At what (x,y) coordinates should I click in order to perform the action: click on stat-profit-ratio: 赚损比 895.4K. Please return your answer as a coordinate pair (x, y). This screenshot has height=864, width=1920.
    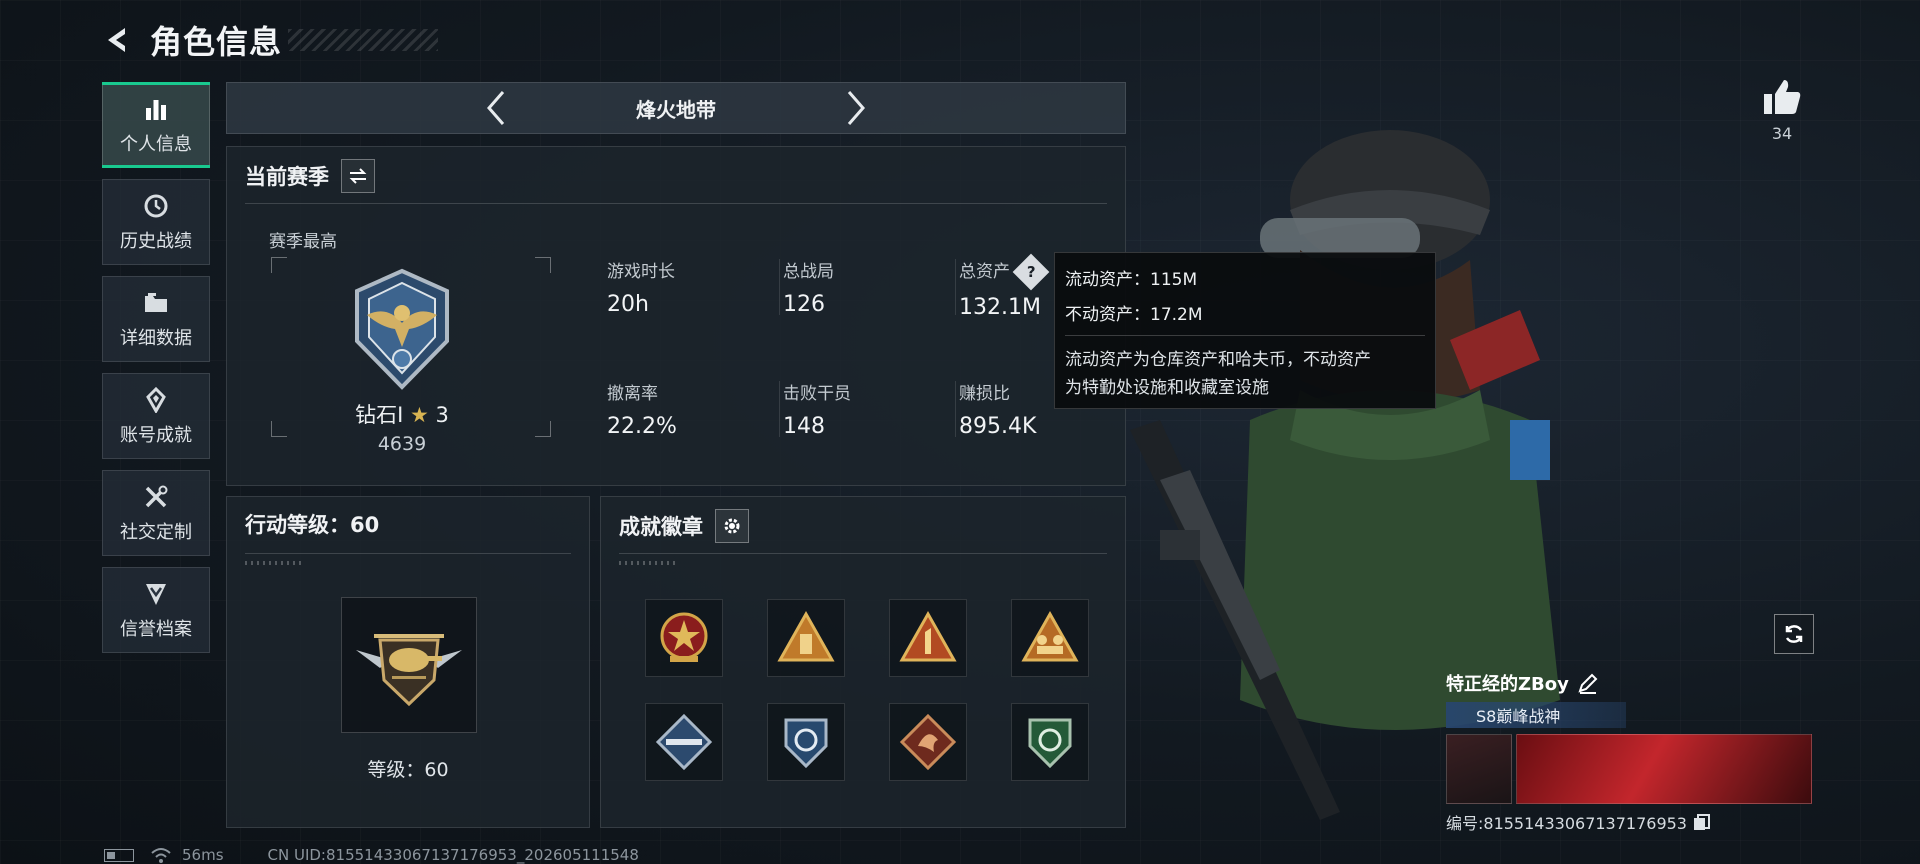
    Looking at the image, I should click on (997, 409).